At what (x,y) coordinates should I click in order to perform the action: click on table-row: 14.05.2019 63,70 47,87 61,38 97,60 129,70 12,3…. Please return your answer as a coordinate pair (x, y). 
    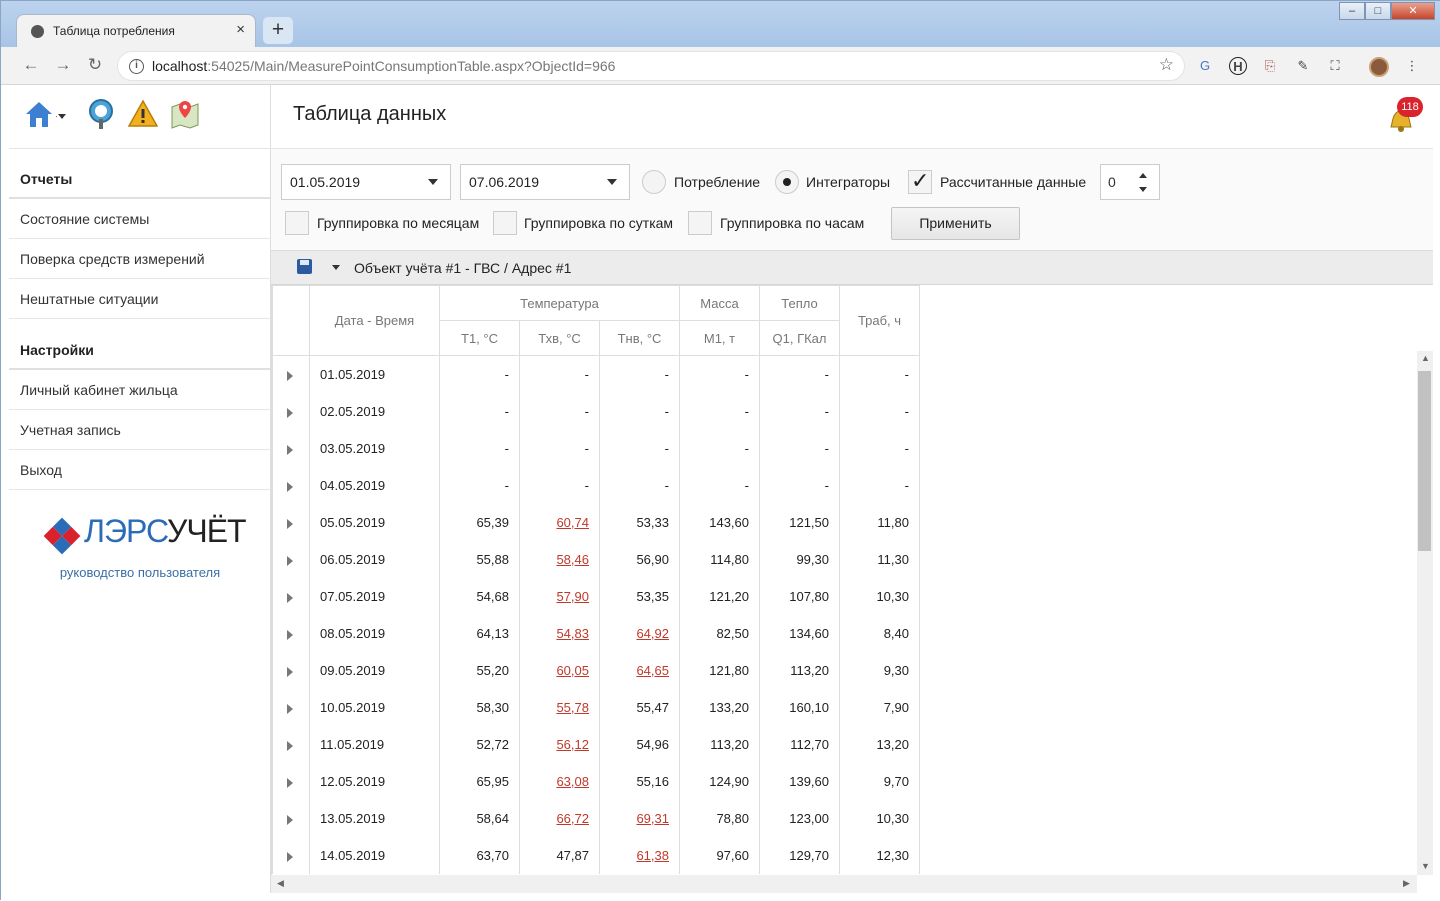
    Looking at the image, I should click on (596, 855).